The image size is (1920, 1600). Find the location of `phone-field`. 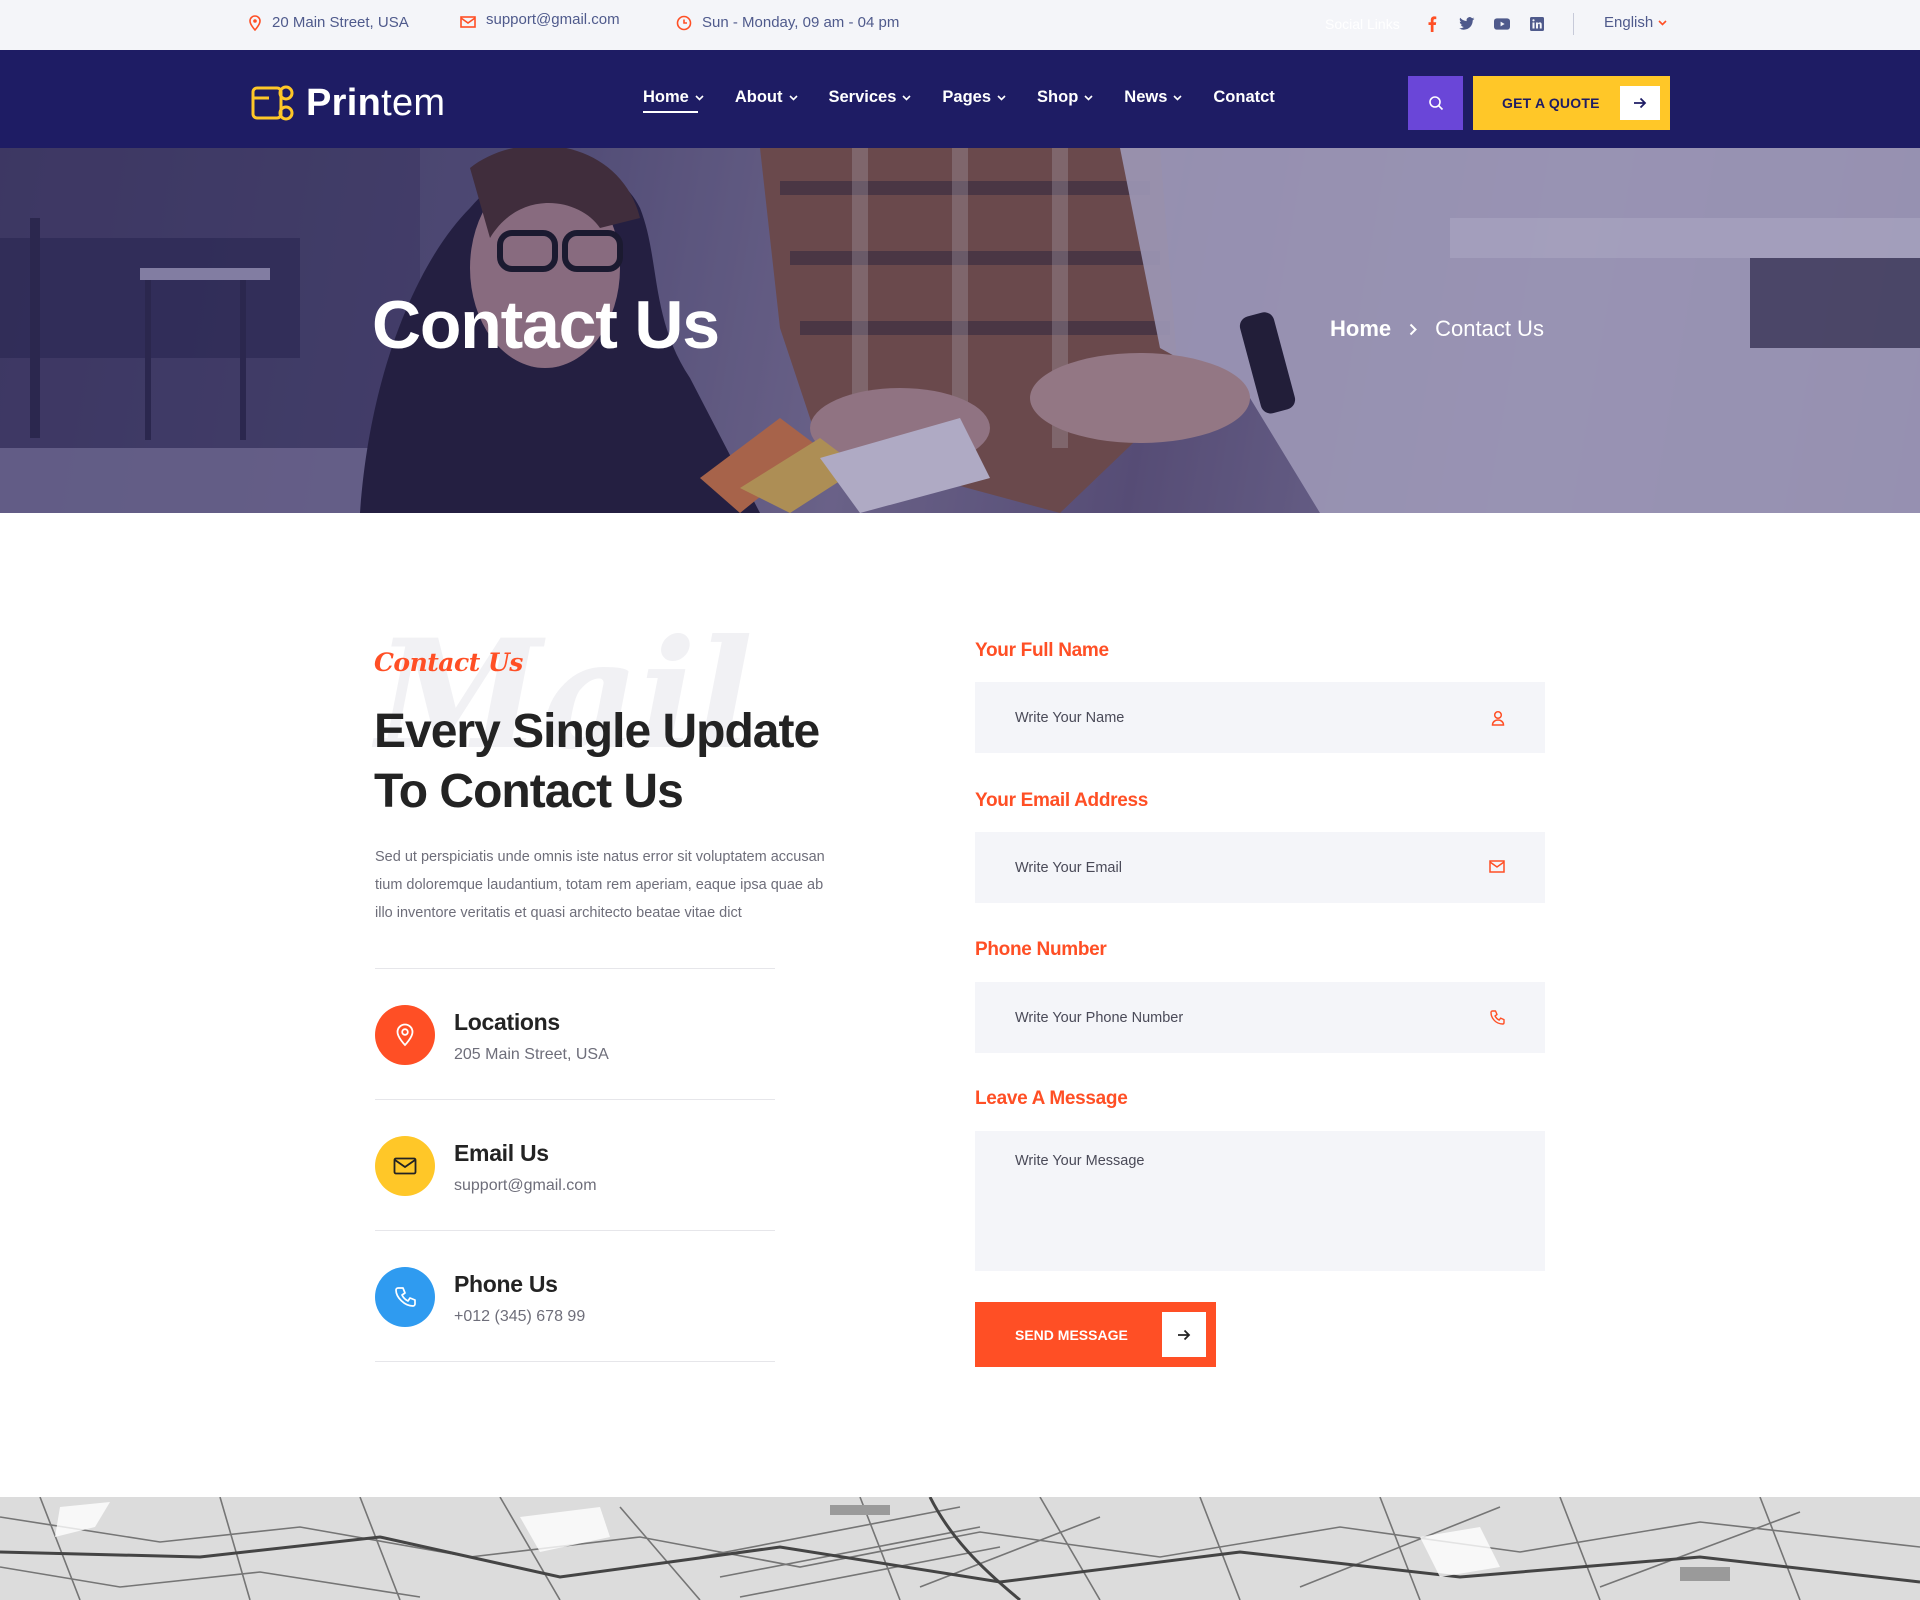

phone-field is located at coordinates (1260, 1017).